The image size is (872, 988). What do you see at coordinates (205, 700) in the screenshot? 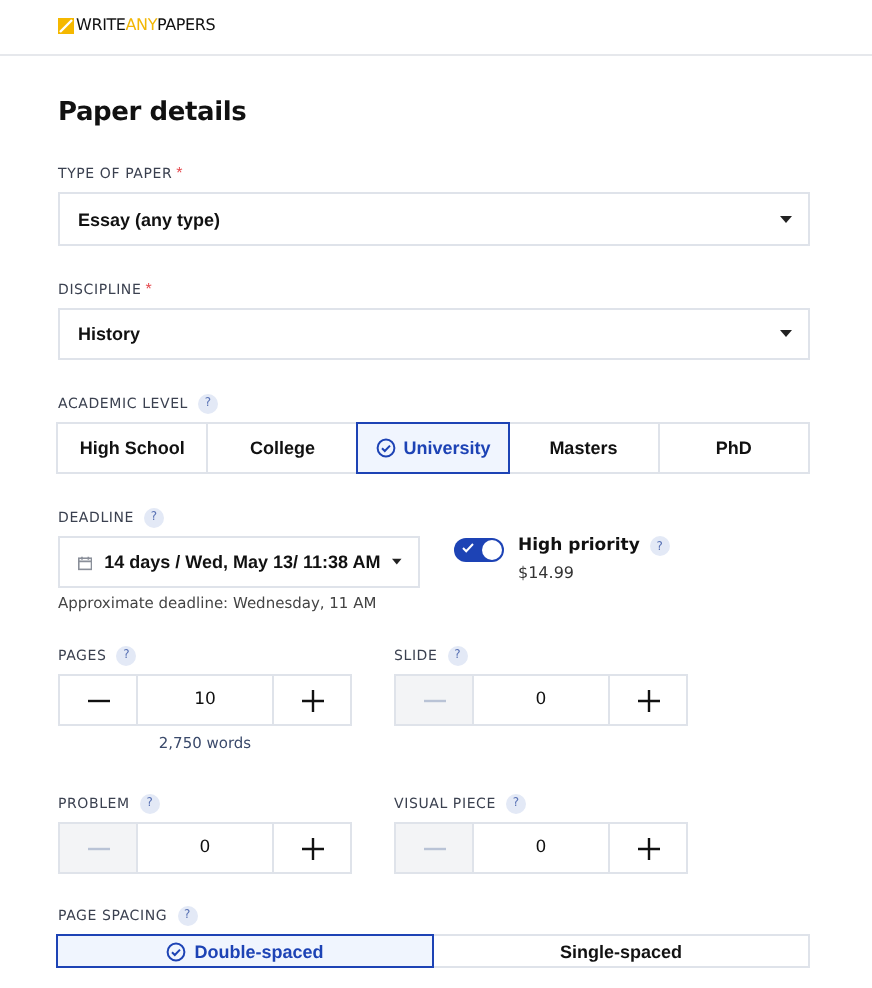
I see `count-field: 10` at bounding box center [205, 700].